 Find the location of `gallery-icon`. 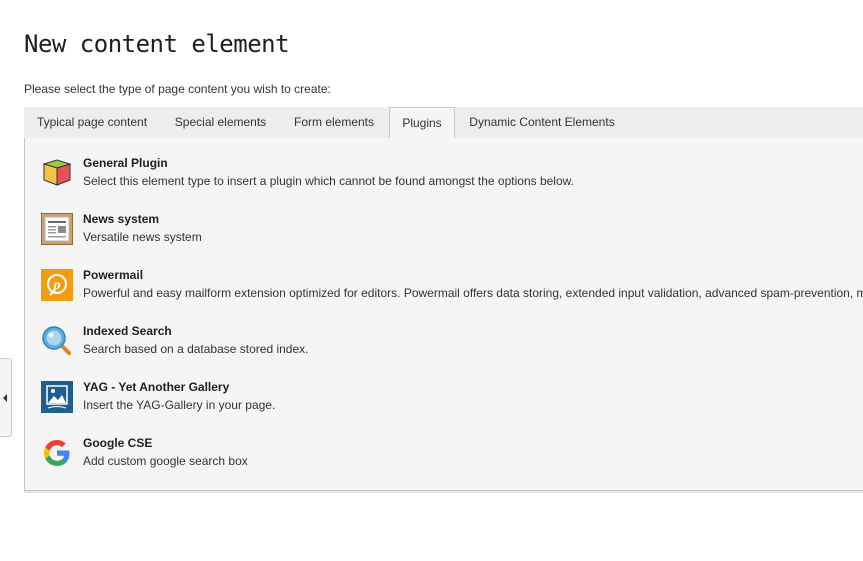

gallery-icon is located at coordinates (57, 397).